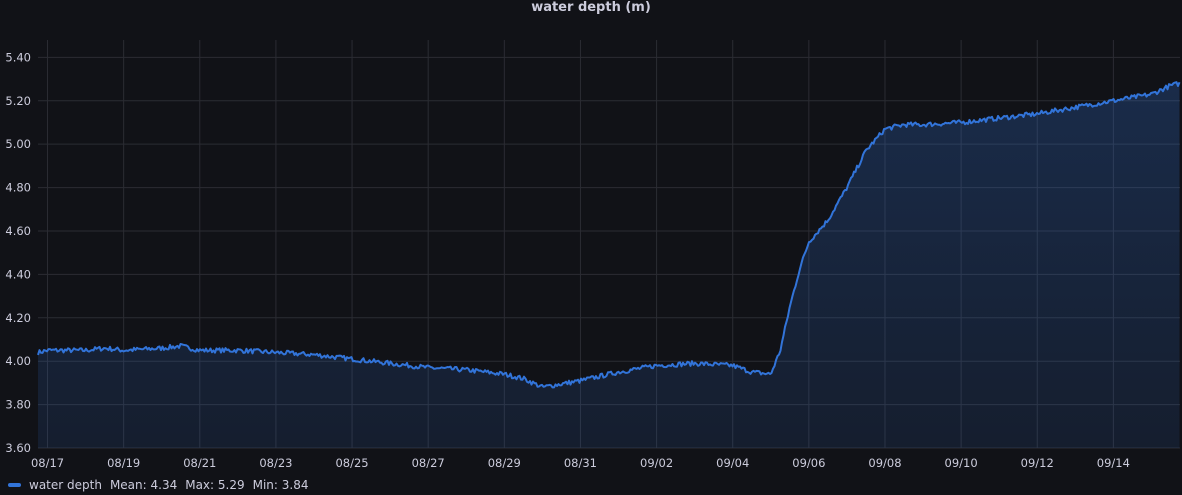 Image resolution: width=1182 pixels, height=495 pixels. I want to click on y-tick-label: 5.00, so click(18, 144).